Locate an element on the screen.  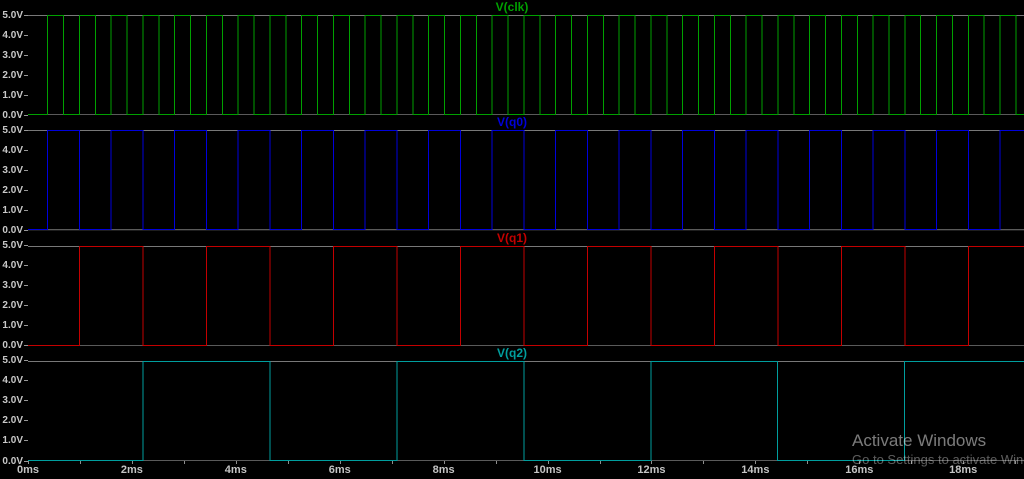
trace-label-q1: V(q1) is located at coordinates (512, 238).